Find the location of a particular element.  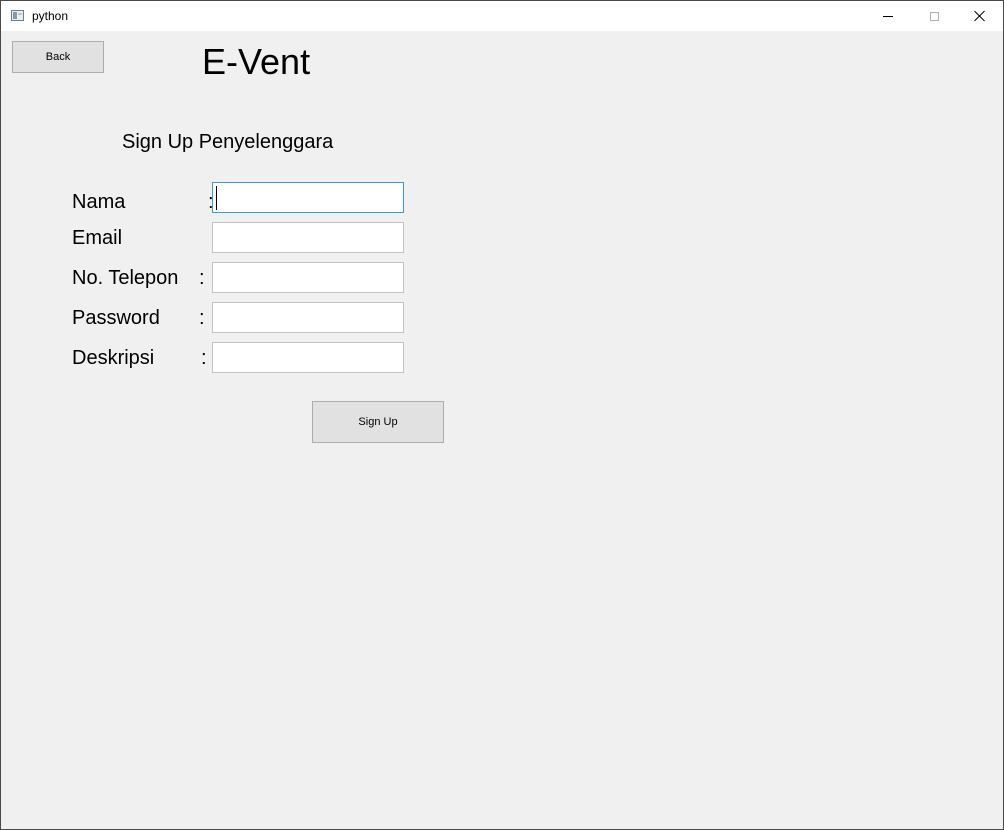

page-subtitle: Sign Up Penyelenggara is located at coordinates (228, 142).